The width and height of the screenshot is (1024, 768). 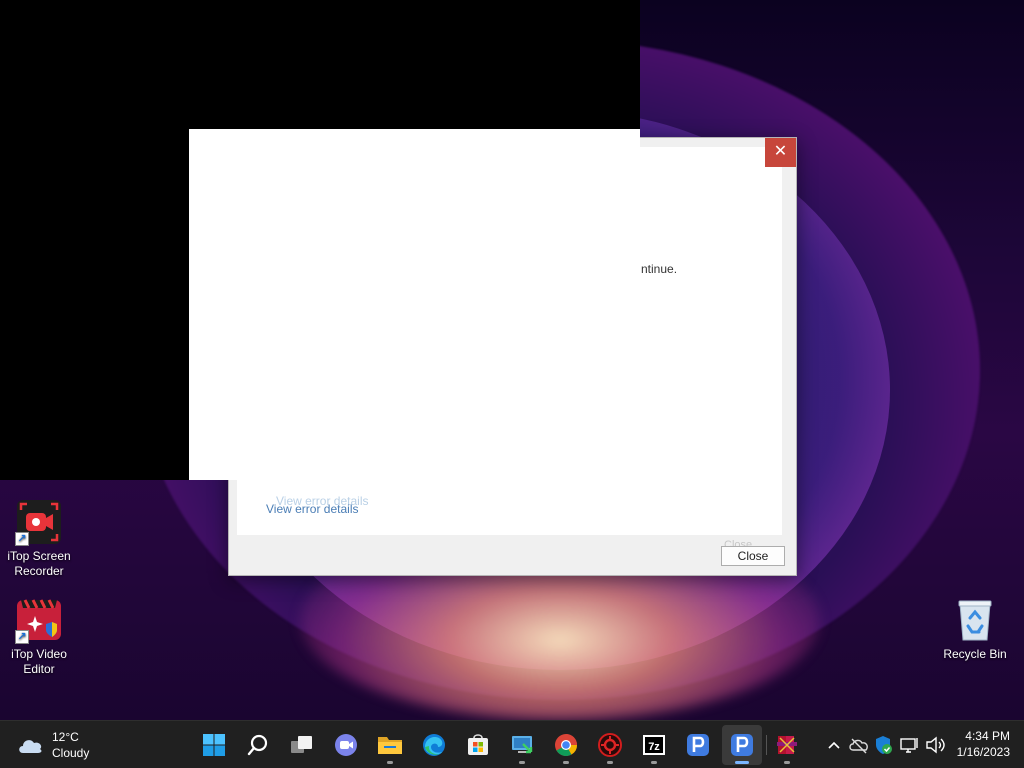 I want to click on desktop-icon-label: iTop Screen Recorder, so click(x=39, y=563).